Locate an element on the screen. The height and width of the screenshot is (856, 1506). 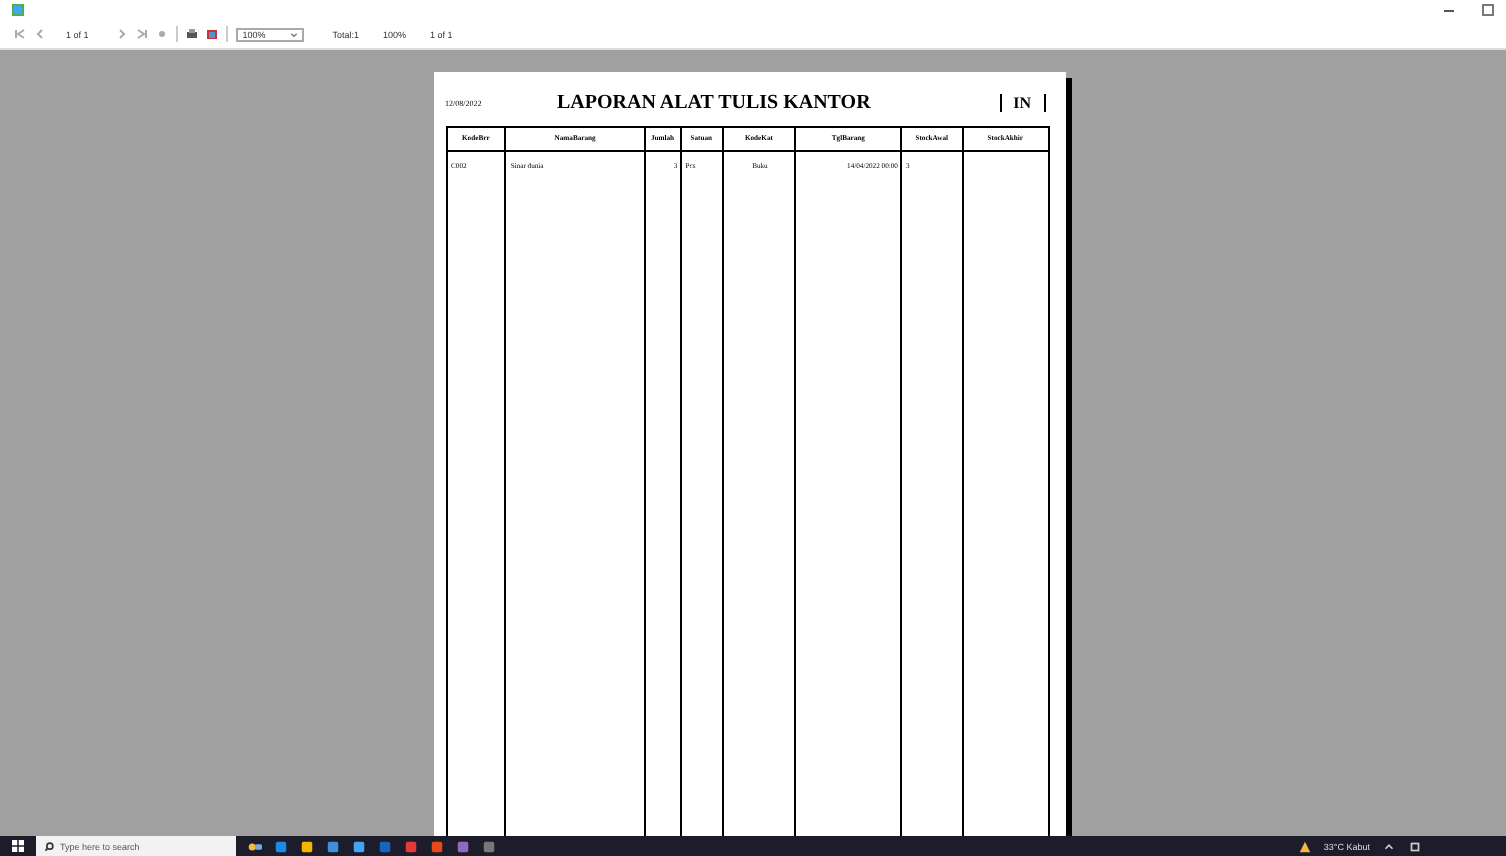
export-icon is located at coordinates (212, 34).